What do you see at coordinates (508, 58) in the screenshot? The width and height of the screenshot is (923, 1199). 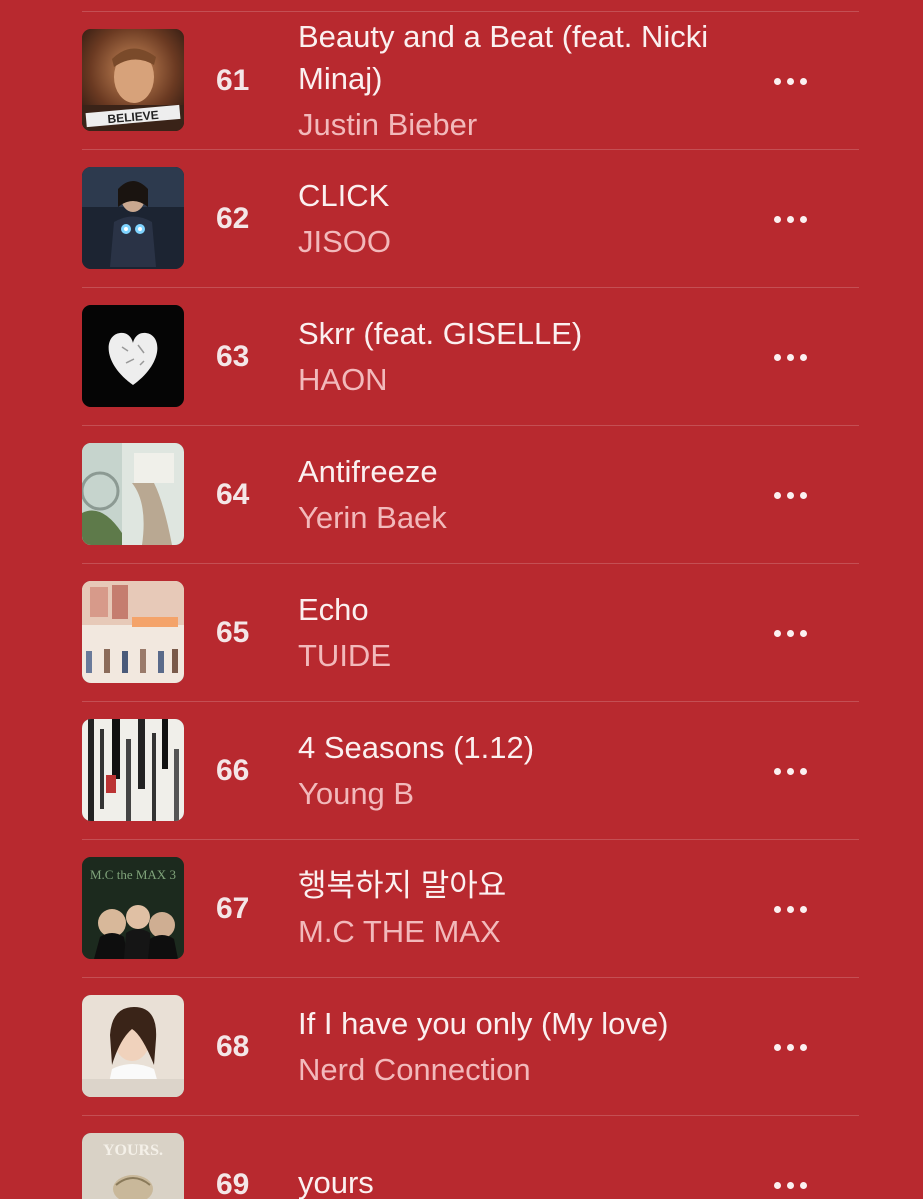 I see `track-title: Beauty and a Beat (feat. Nicki Minaj)` at bounding box center [508, 58].